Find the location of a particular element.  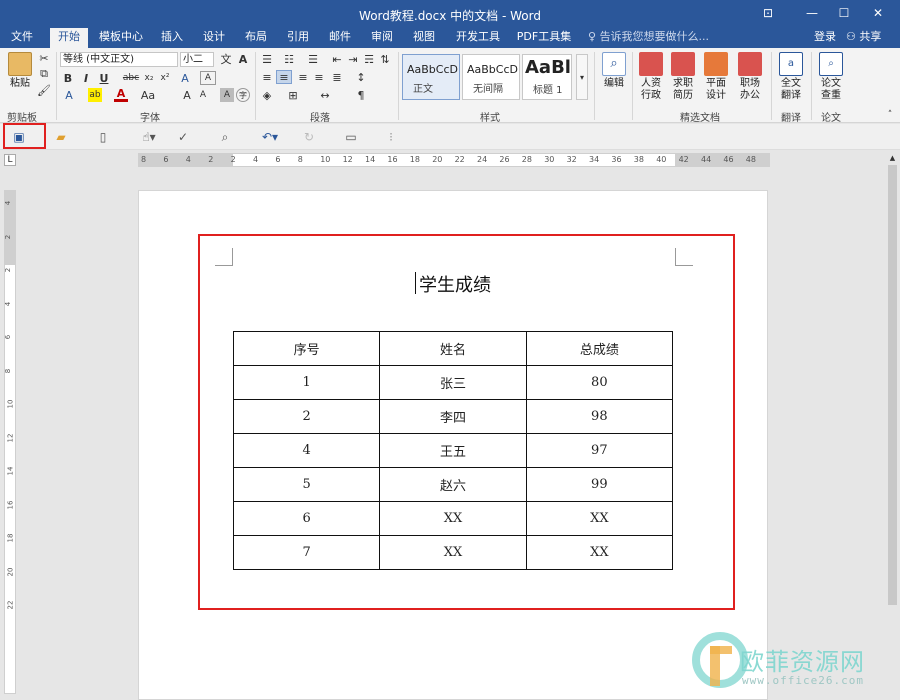

graphic-design-button: 平面 设计 is located at coordinates (716, 77).